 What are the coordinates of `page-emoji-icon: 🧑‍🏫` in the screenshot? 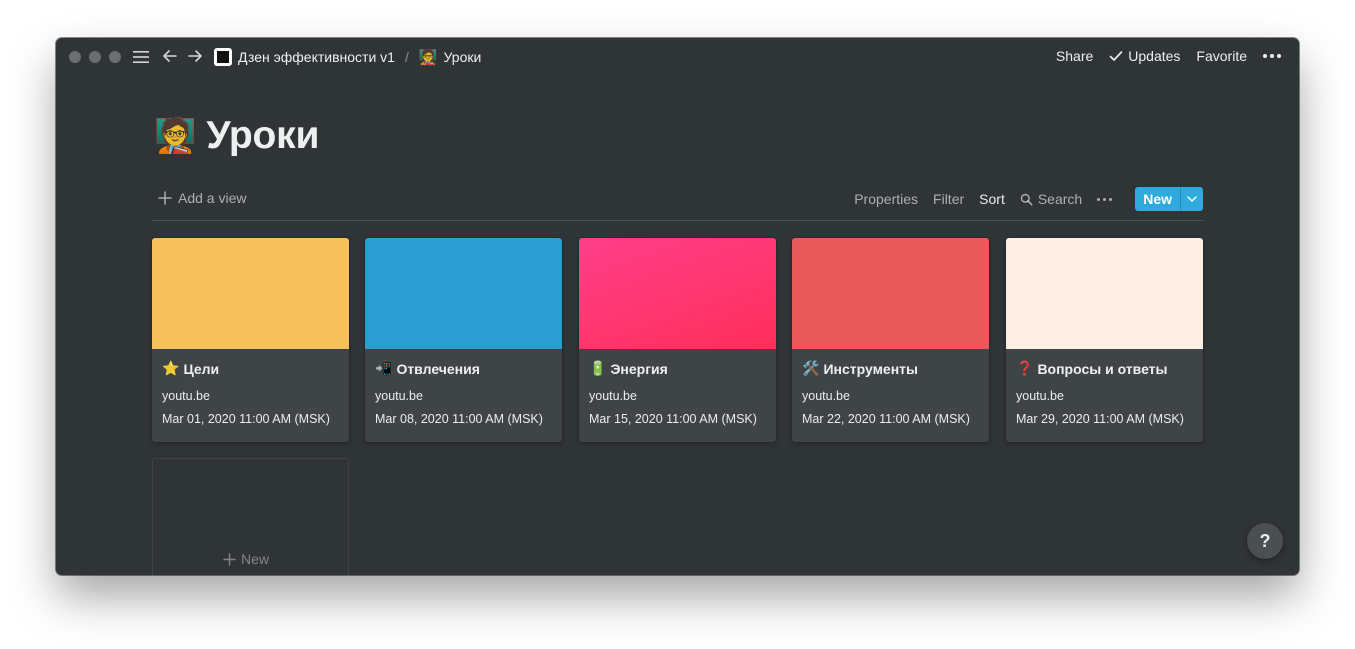 It's located at (175, 136).